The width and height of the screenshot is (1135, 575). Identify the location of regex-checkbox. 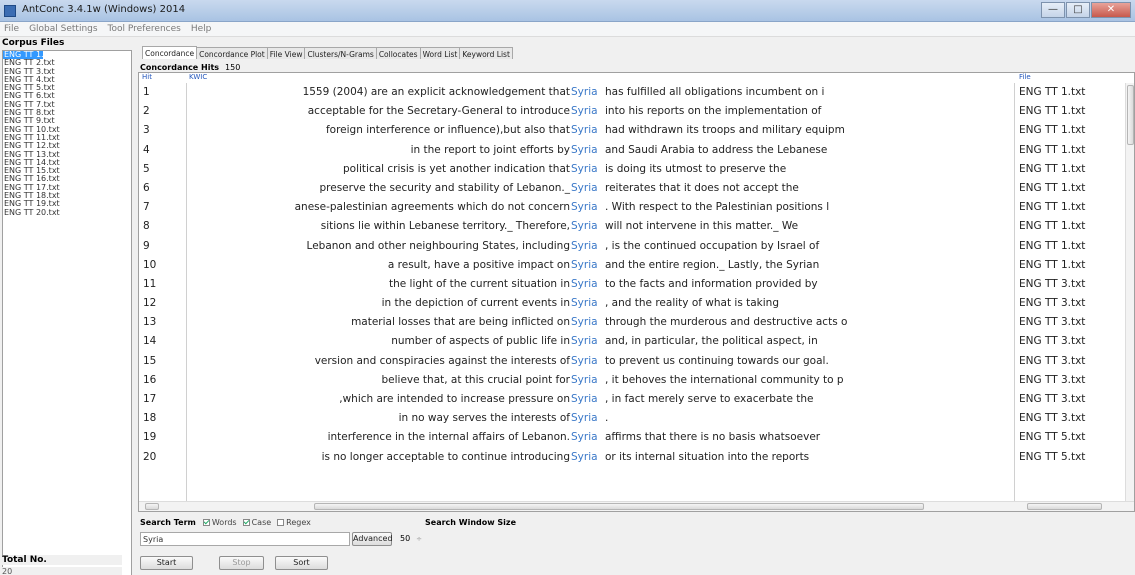
(281, 522).